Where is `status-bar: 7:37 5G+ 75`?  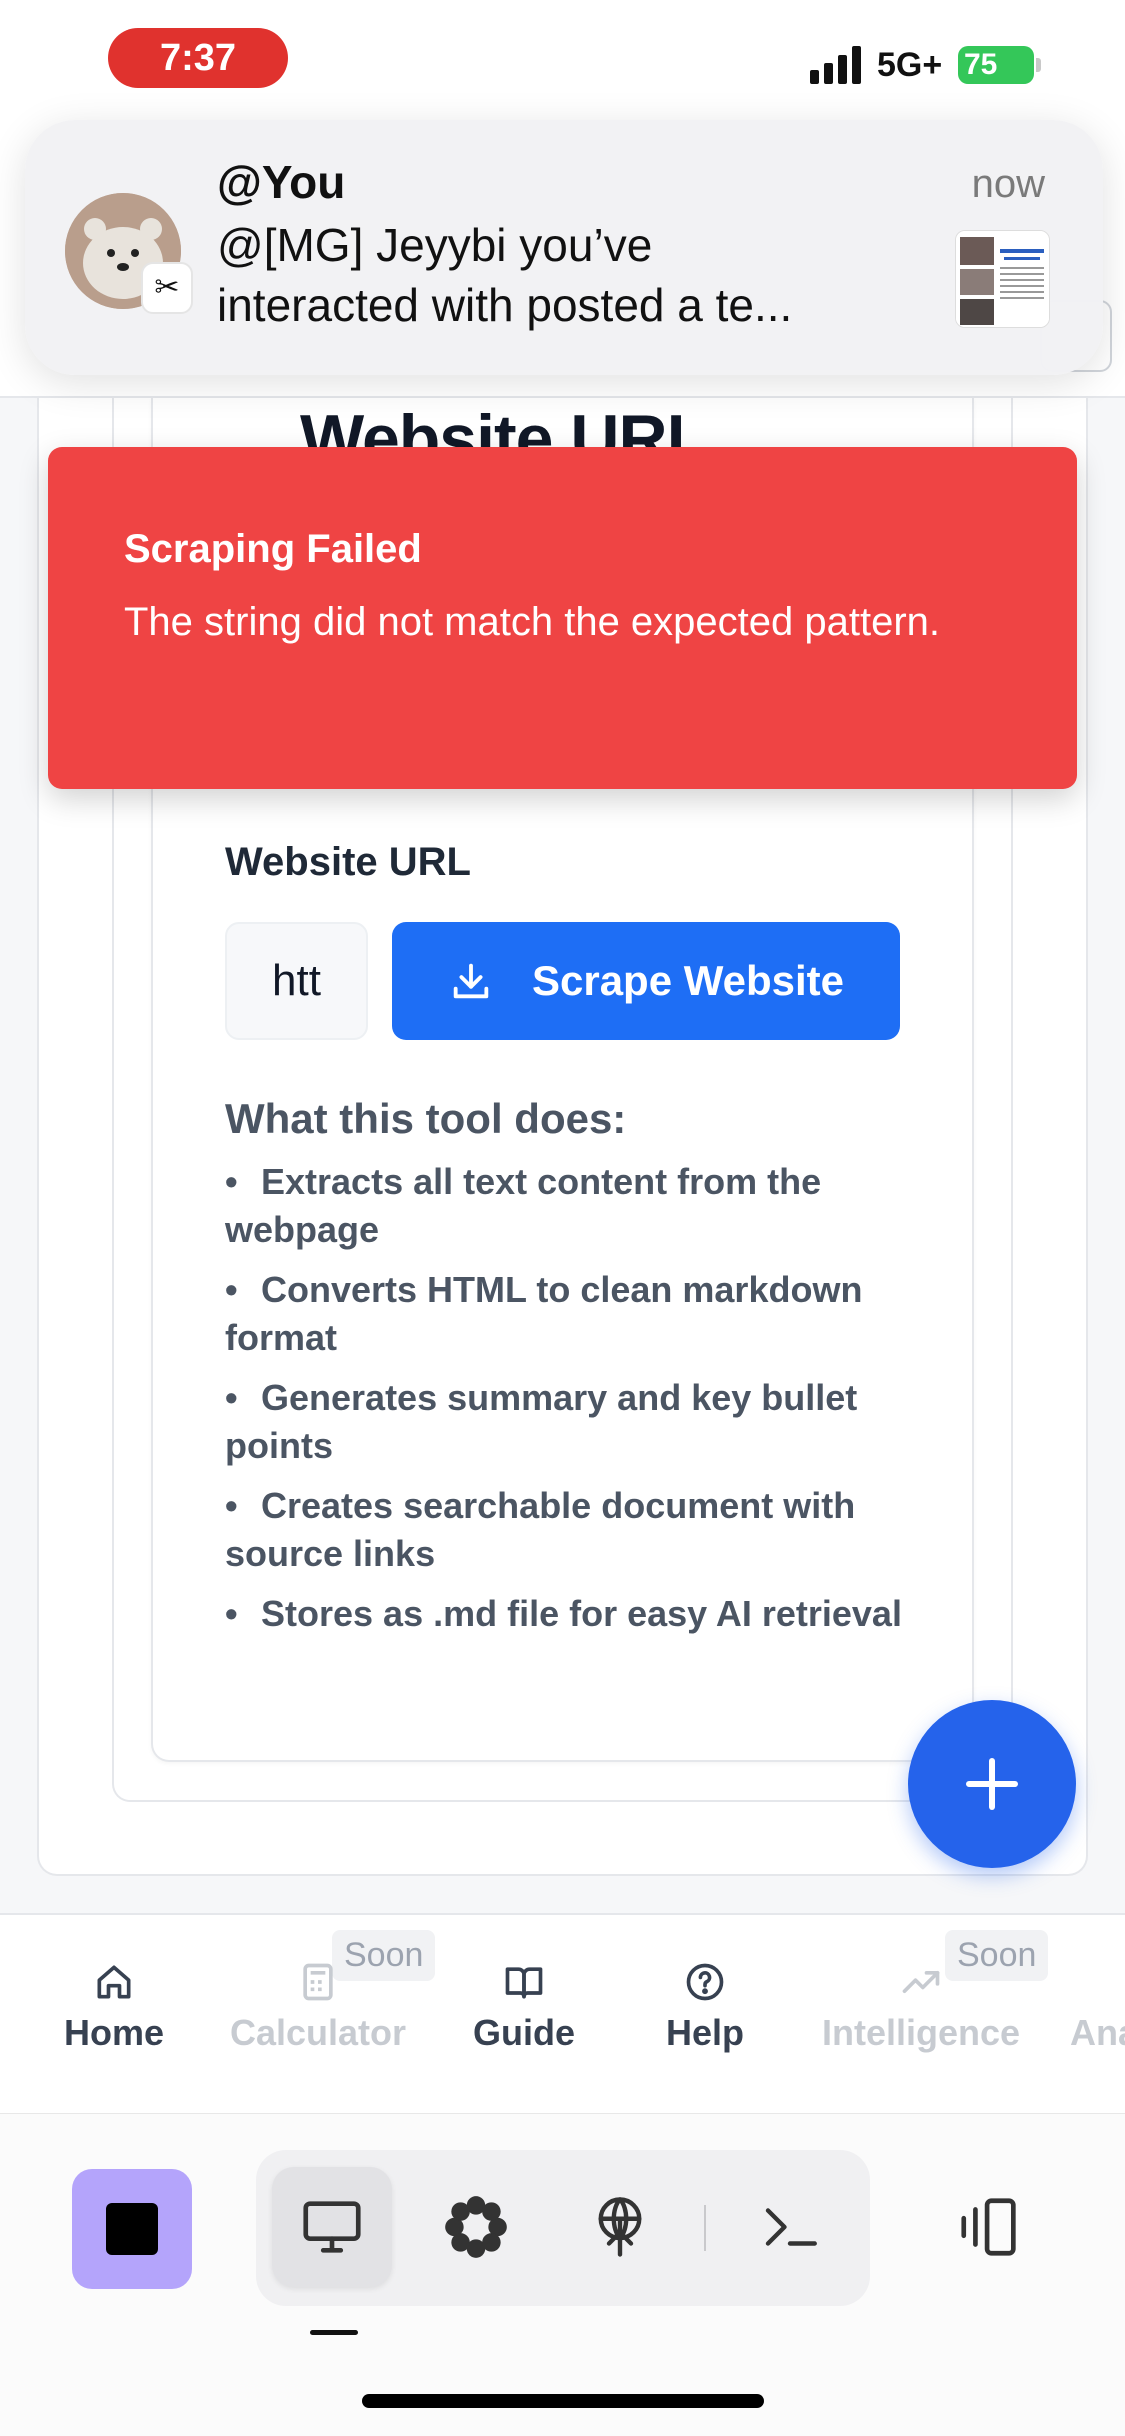
status-bar: 7:37 5G+ 75 is located at coordinates (562, 60).